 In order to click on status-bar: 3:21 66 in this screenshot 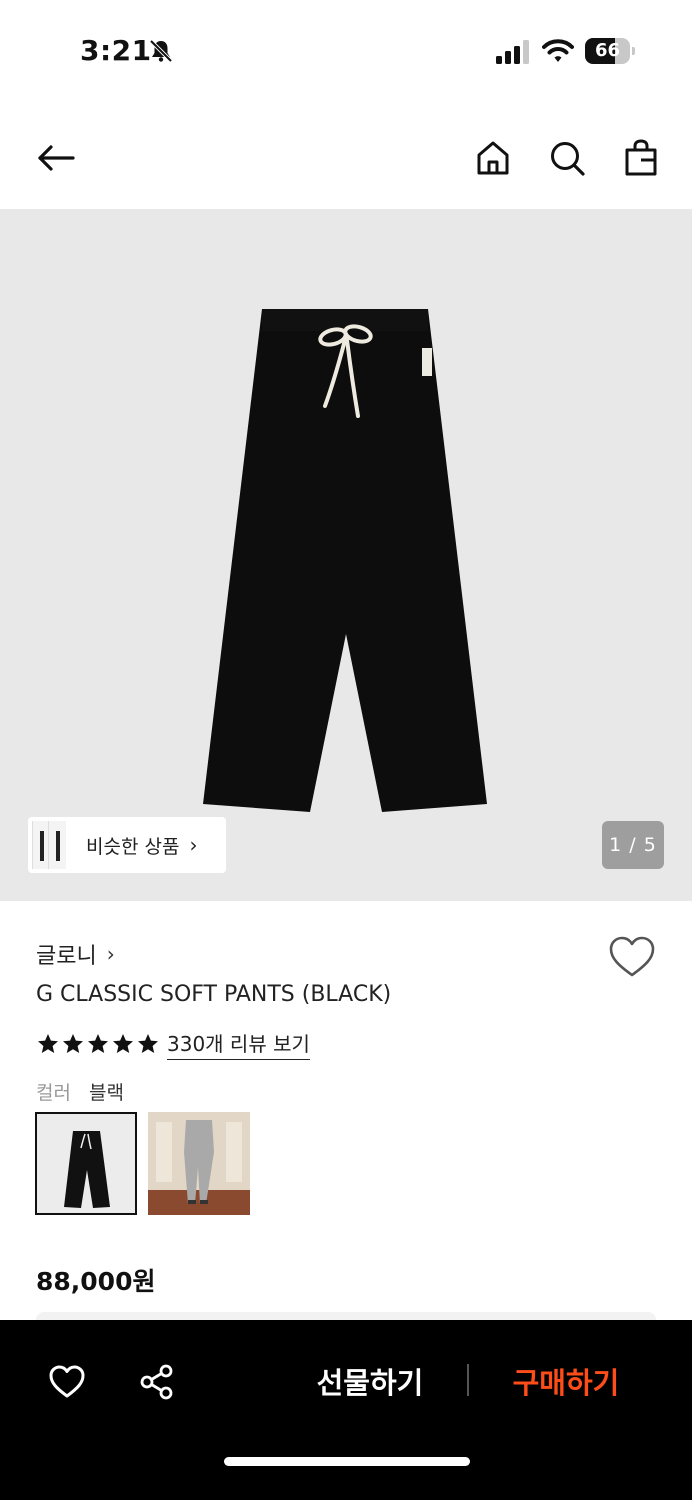, I will do `click(346, 50)`.